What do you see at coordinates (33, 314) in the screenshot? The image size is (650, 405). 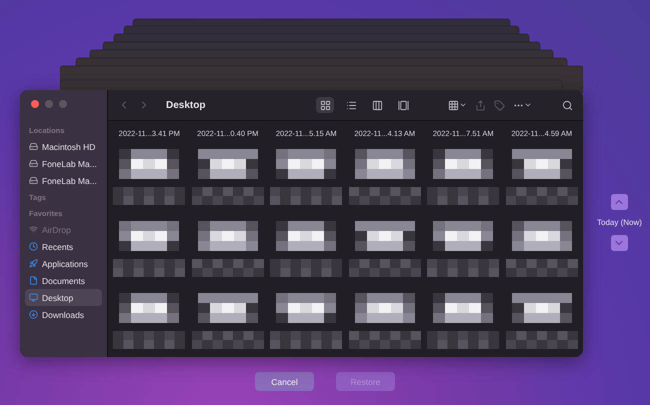 I see `download-icon` at bounding box center [33, 314].